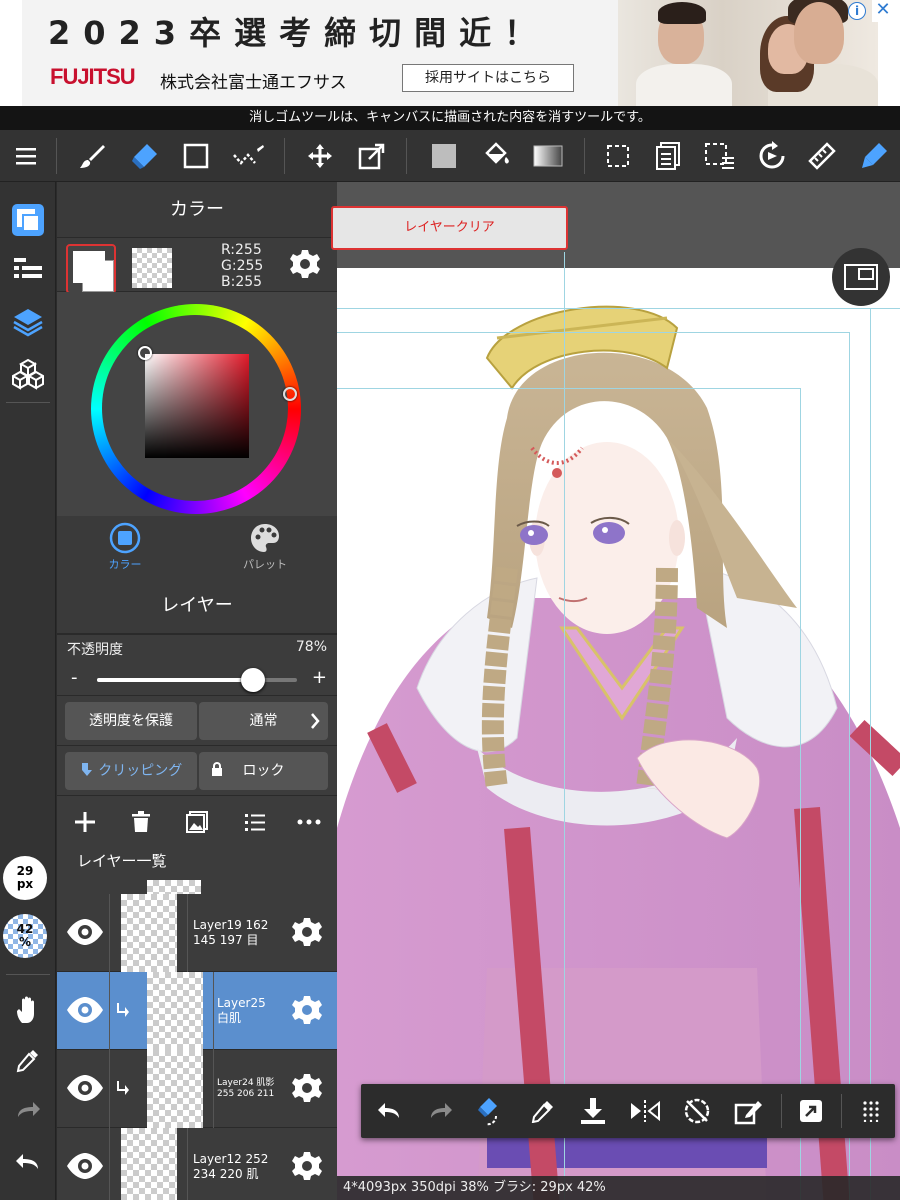 This screenshot has width=900, height=1200. Describe the element at coordinates (772, 156) in the screenshot. I see `rotate-icon` at that location.